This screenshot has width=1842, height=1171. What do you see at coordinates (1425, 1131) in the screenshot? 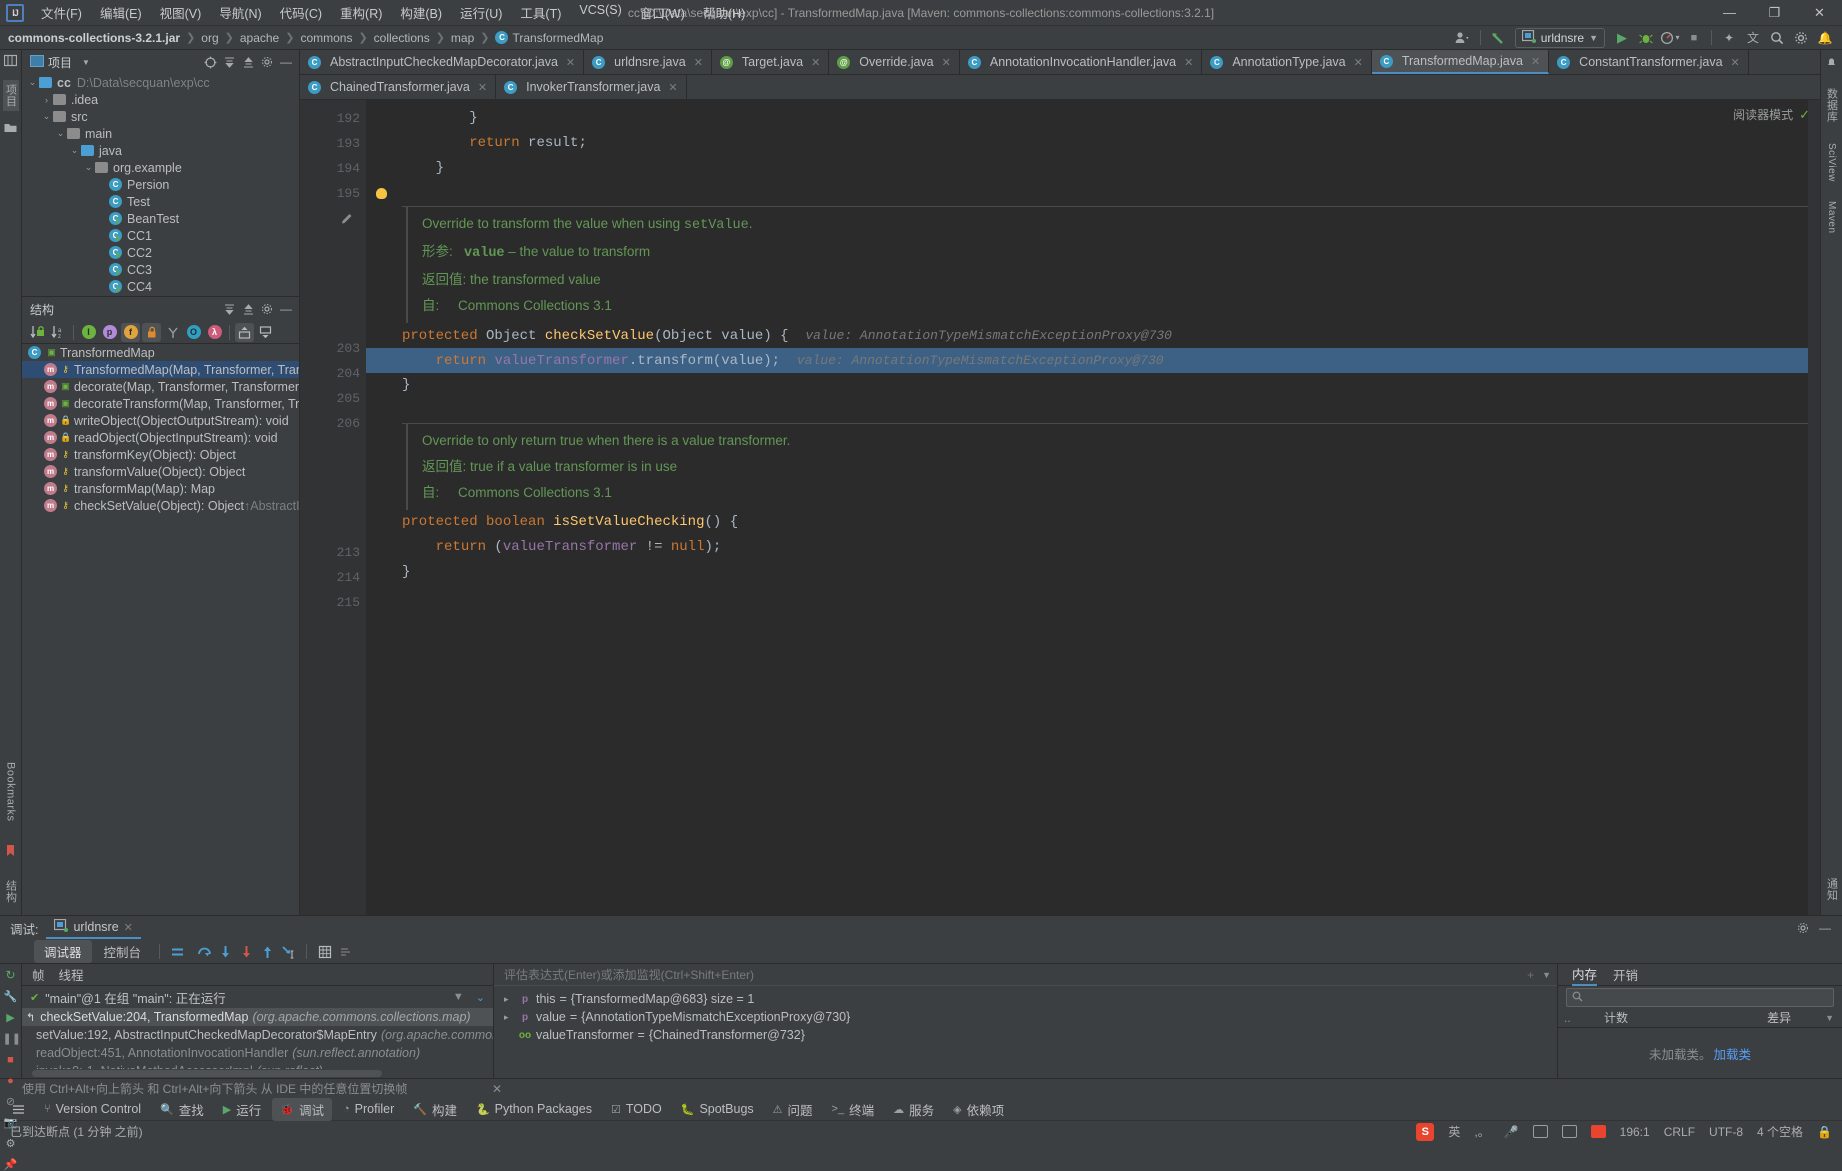
I see `sogou-ime-icon: S` at bounding box center [1425, 1131].